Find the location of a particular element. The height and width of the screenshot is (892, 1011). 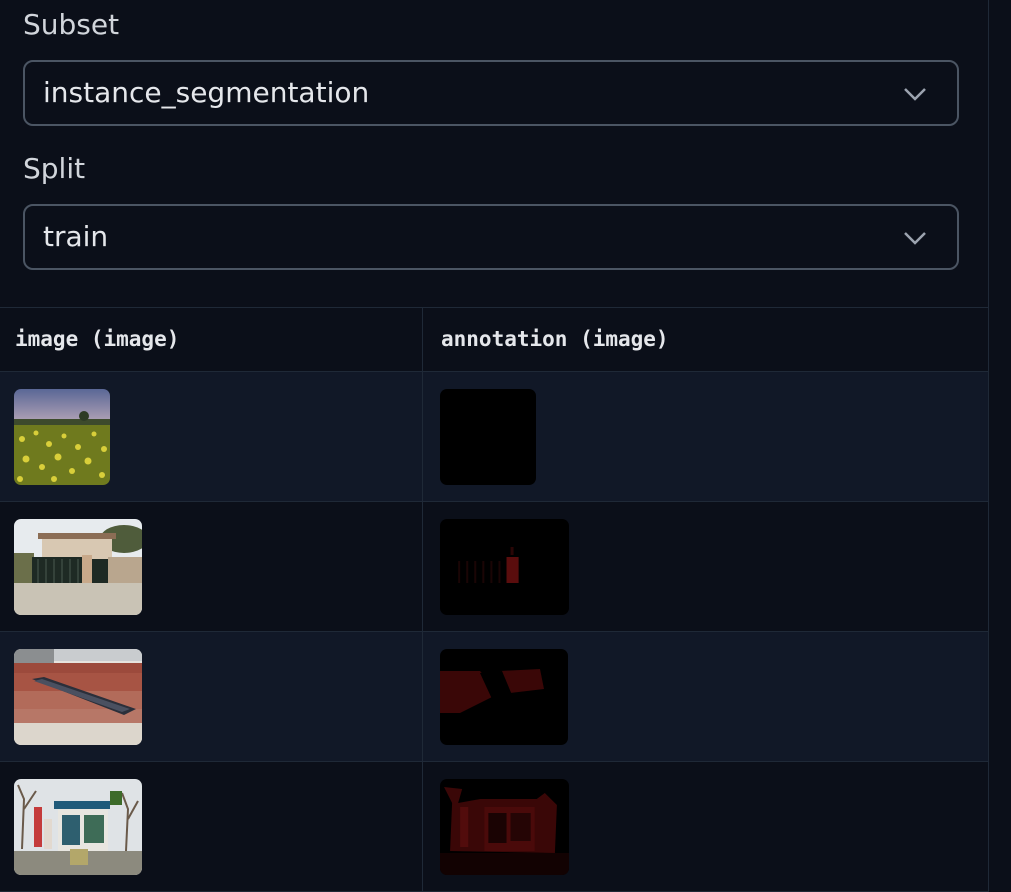

annotation-thumbnail-ramp is located at coordinates (504, 697).